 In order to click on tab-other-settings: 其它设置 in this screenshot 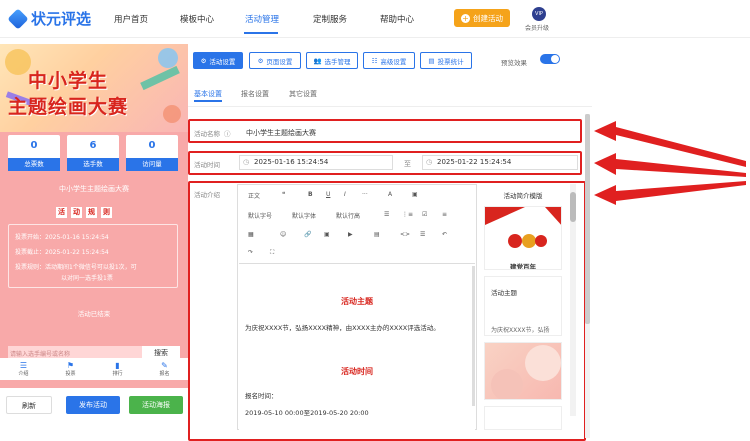, I will do `click(303, 94)`.